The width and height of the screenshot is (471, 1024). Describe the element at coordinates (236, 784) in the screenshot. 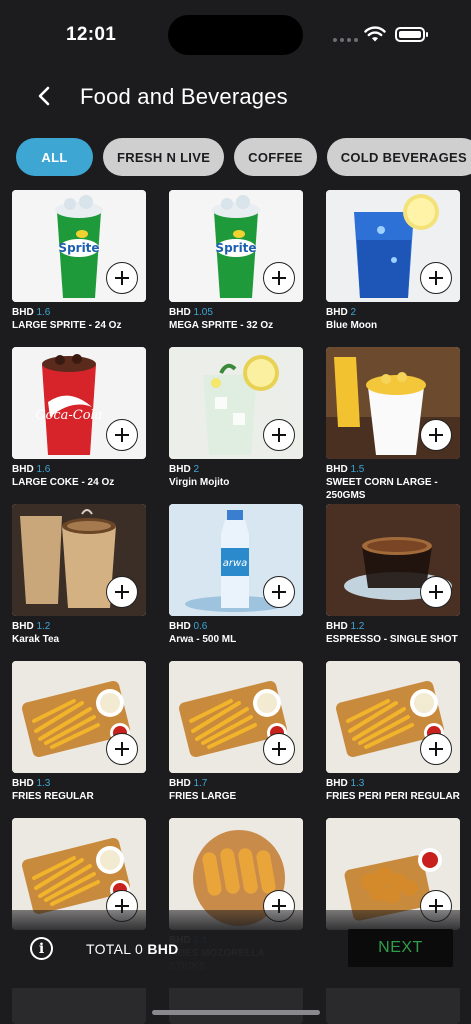

I see `product-price: BHD 1.7` at that location.